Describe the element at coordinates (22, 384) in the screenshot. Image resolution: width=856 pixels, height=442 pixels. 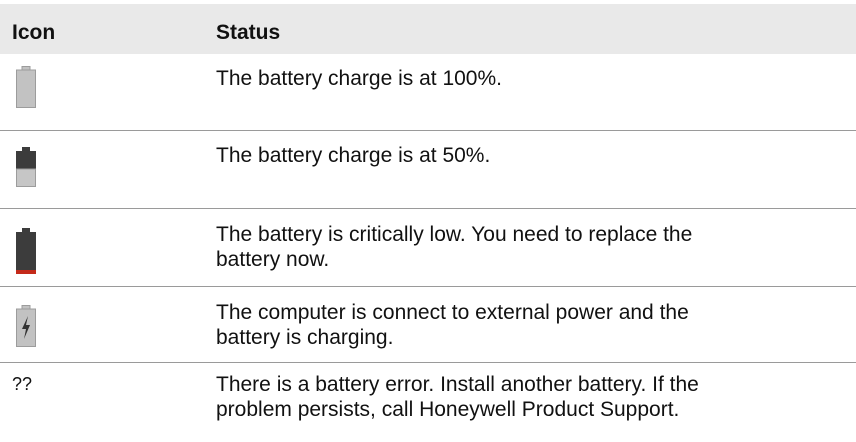
I see `battery-error-icon: ??` at that location.